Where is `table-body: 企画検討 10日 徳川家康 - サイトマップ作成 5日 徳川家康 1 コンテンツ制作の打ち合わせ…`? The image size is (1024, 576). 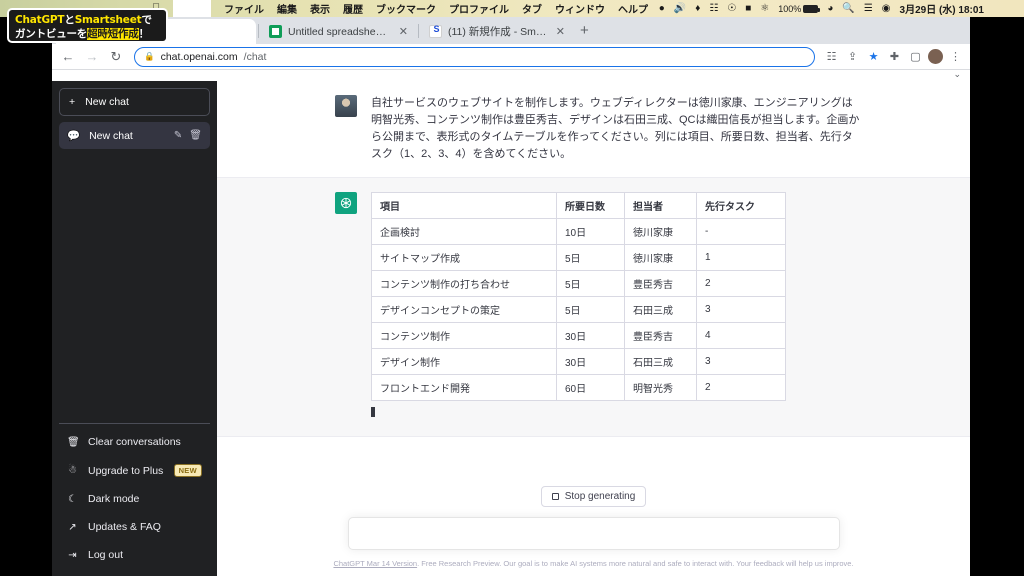 table-body: 企画検討 10日 徳川家康 - サイトマップ作成 5日 徳川家康 1 コンテンツ制作の打ち合わせ… is located at coordinates (578, 310).